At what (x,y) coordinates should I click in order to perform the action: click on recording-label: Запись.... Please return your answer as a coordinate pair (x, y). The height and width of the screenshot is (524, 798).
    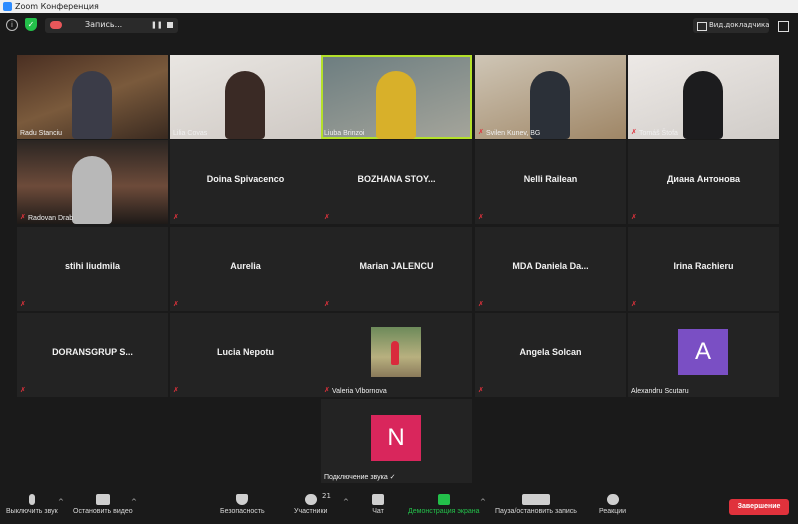
    Looking at the image, I should click on (104, 24).